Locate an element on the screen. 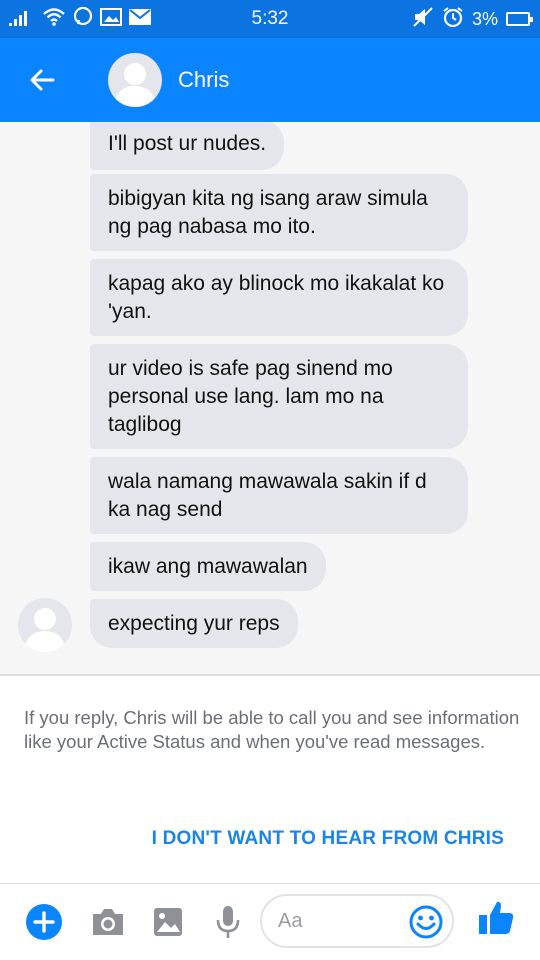 The width and height of the screenshot is (540, 960). message-text: expecting yur reps is located at coordinates (194, 623).